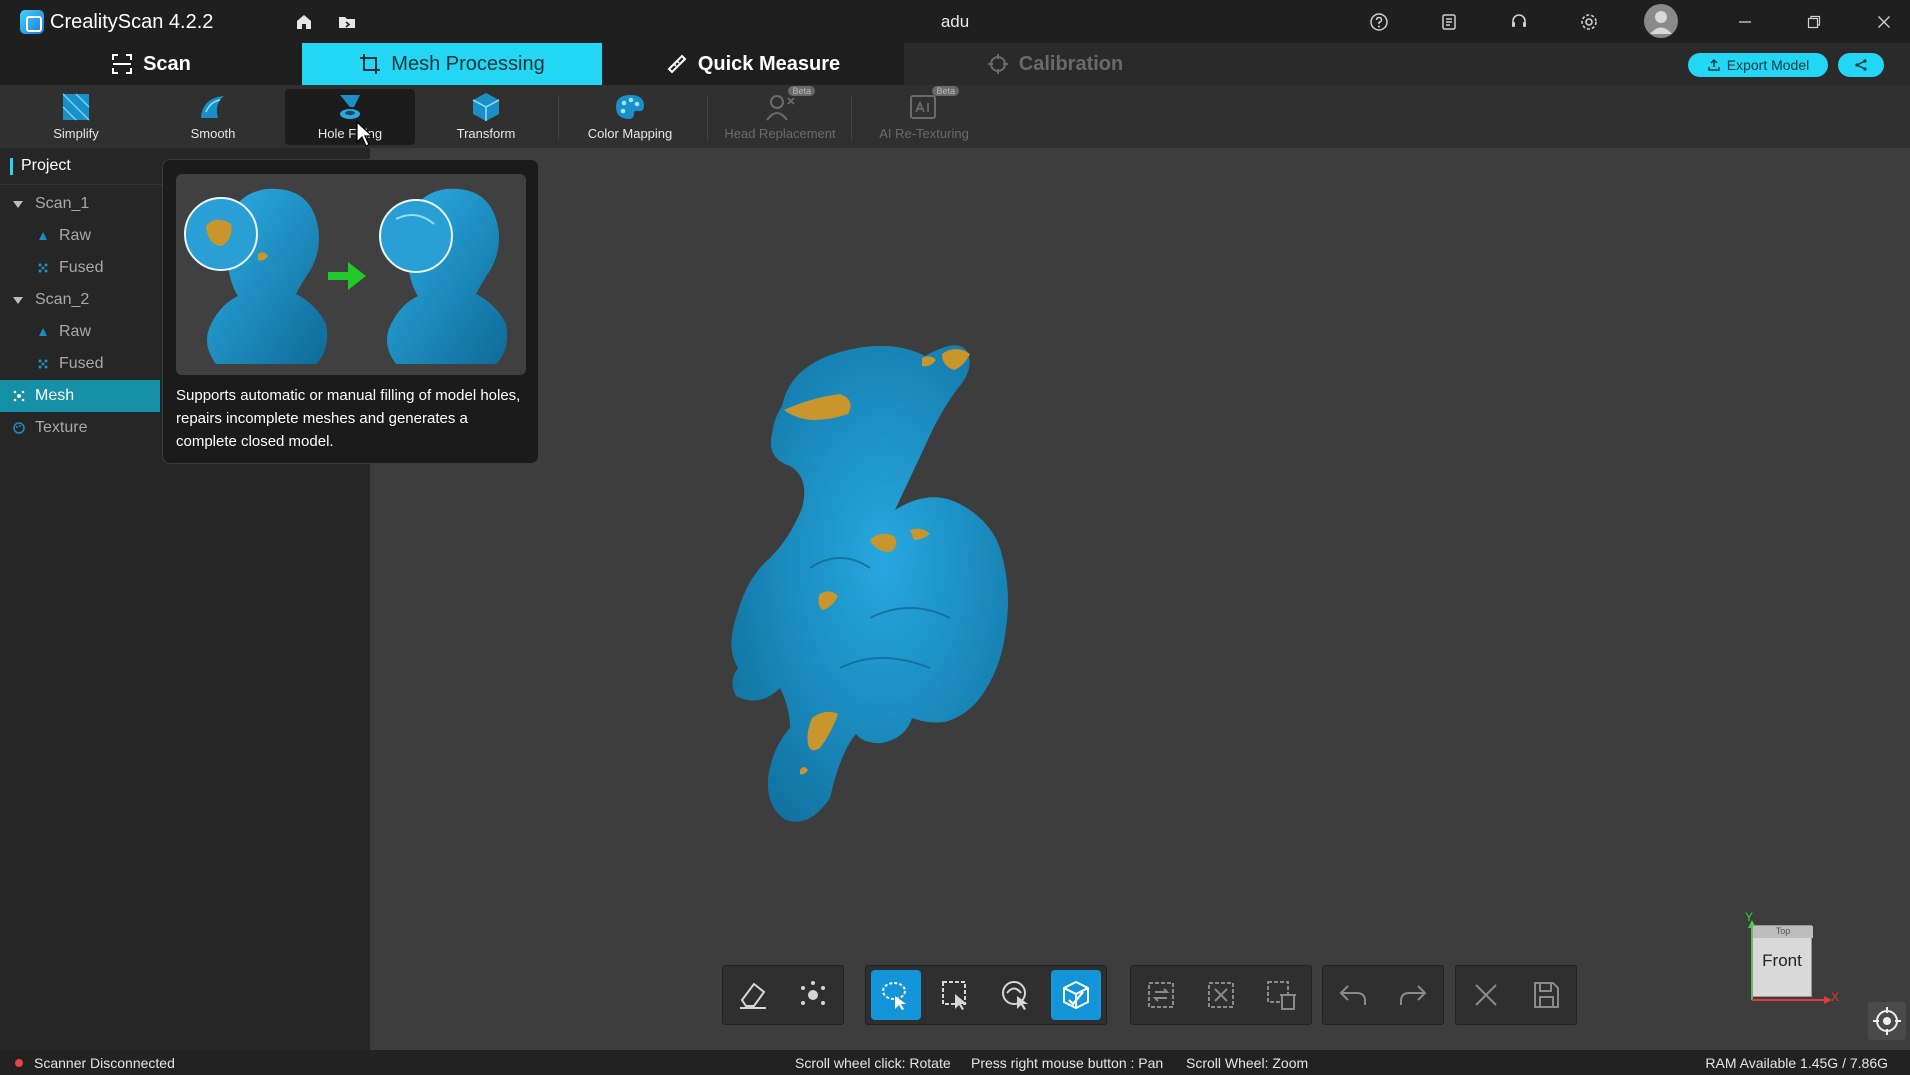  Describe the element at coordinates (55, 395) in the screenshot. I see `tree-label: Mesh` at that location.